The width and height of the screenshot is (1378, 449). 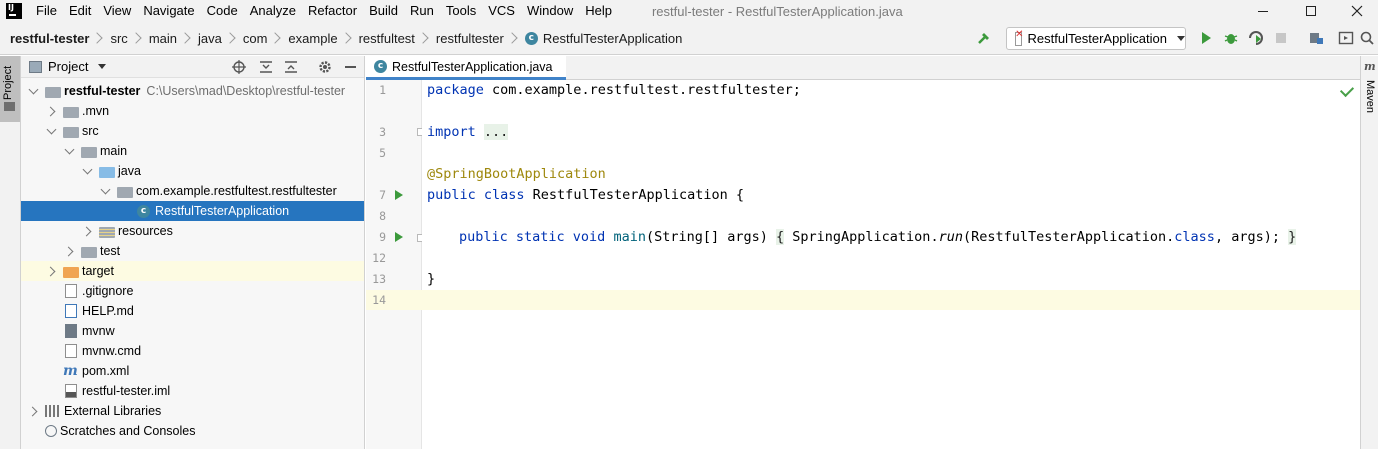 What do you see at coordinates (1370, 66) in the screenshot?
I see `maven-icon: m` at bounding box center [1370, 66].